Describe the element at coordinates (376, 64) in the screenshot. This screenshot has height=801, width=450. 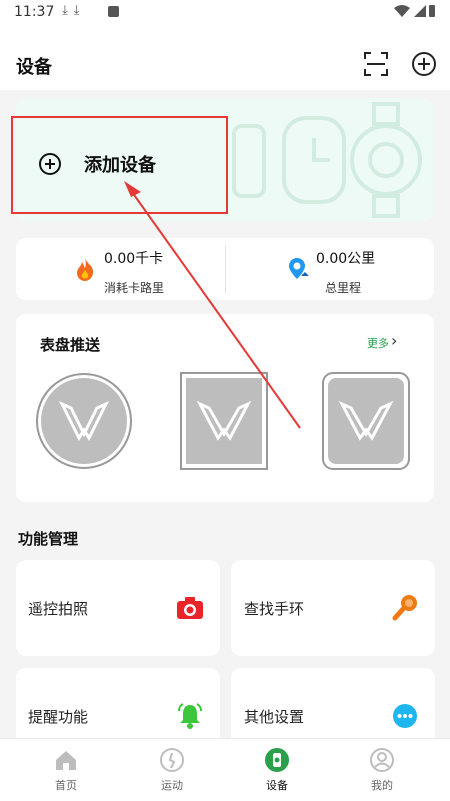
I see `scan-icon` at that location.